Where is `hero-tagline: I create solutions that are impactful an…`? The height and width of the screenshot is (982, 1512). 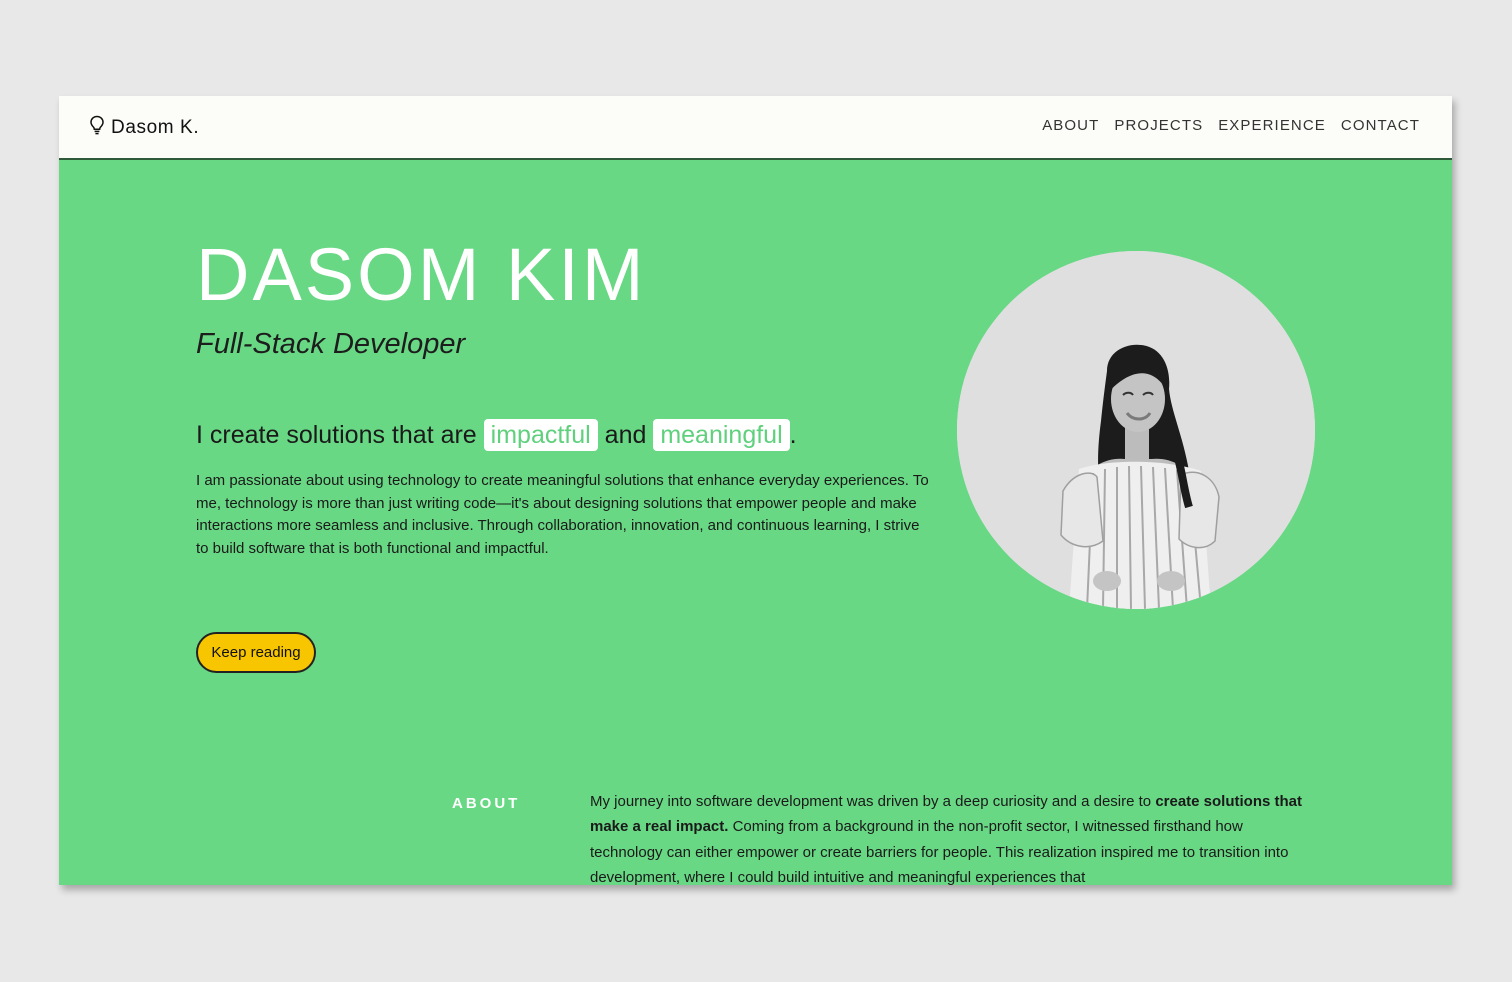
hero-tagline: I create solutions that are impactful an… is located at coordinates (496, 435).